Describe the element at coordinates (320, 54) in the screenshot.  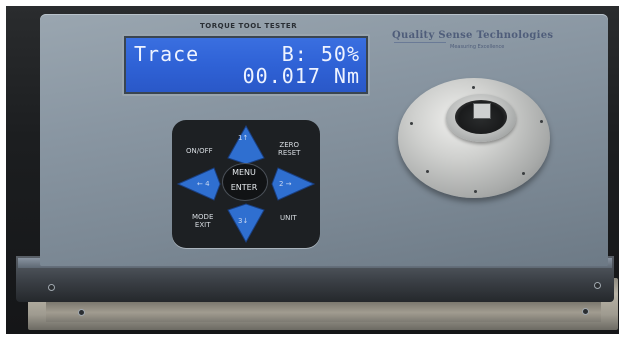
I see `lcd-backlight: B: 50%` at that location.